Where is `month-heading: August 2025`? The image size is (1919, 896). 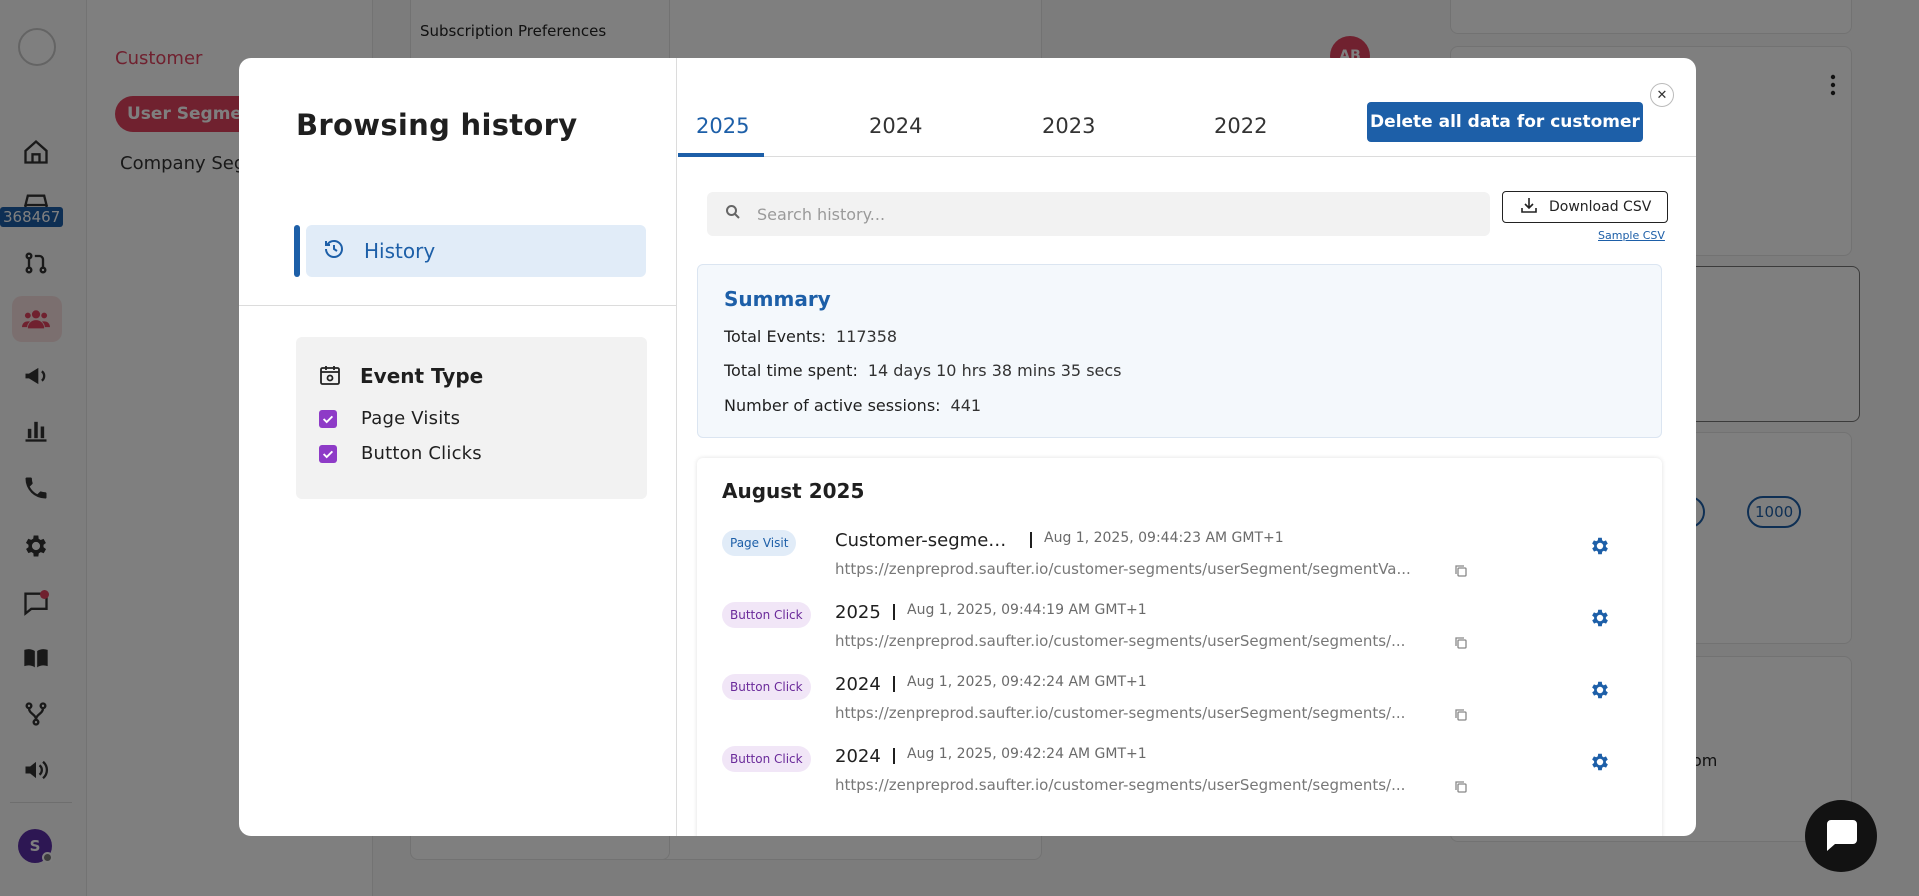
month-heading: August 2025 is located at coordinates (793, 491).